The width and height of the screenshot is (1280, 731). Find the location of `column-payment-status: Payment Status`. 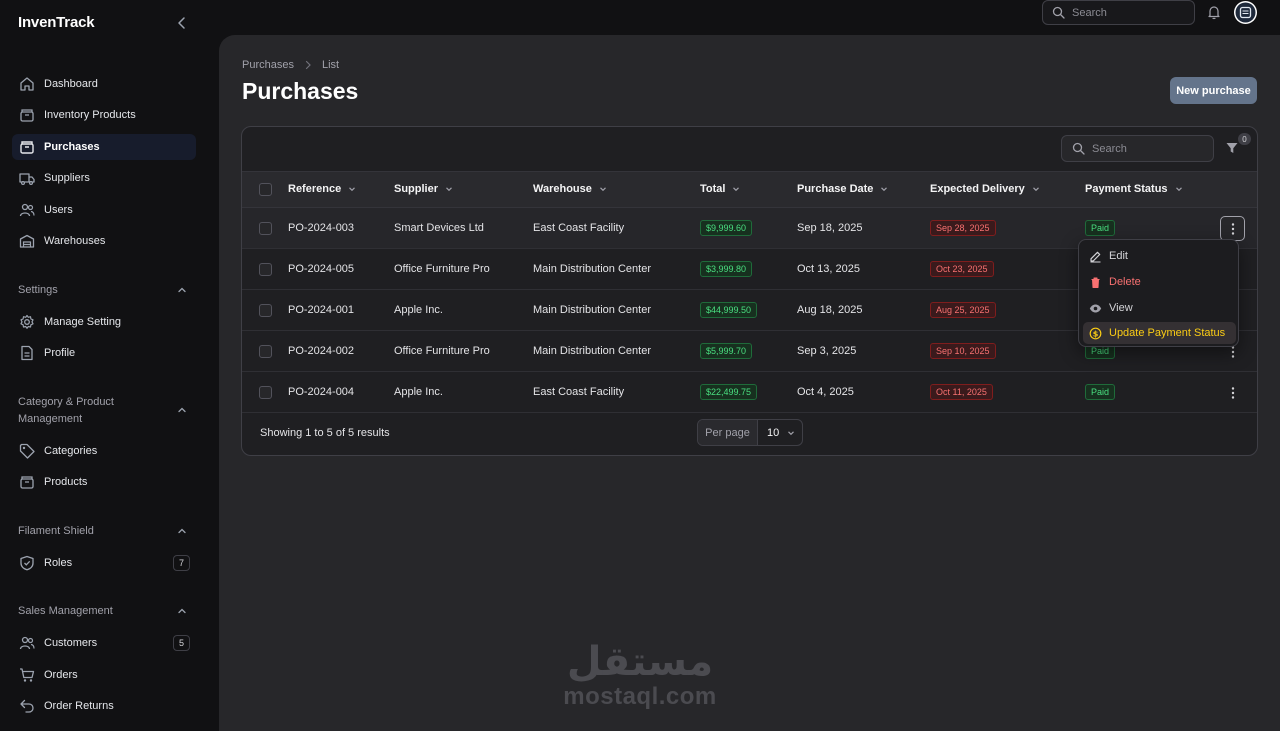

column-payment-status: Payment Status is located at coordinates (1134, 189).